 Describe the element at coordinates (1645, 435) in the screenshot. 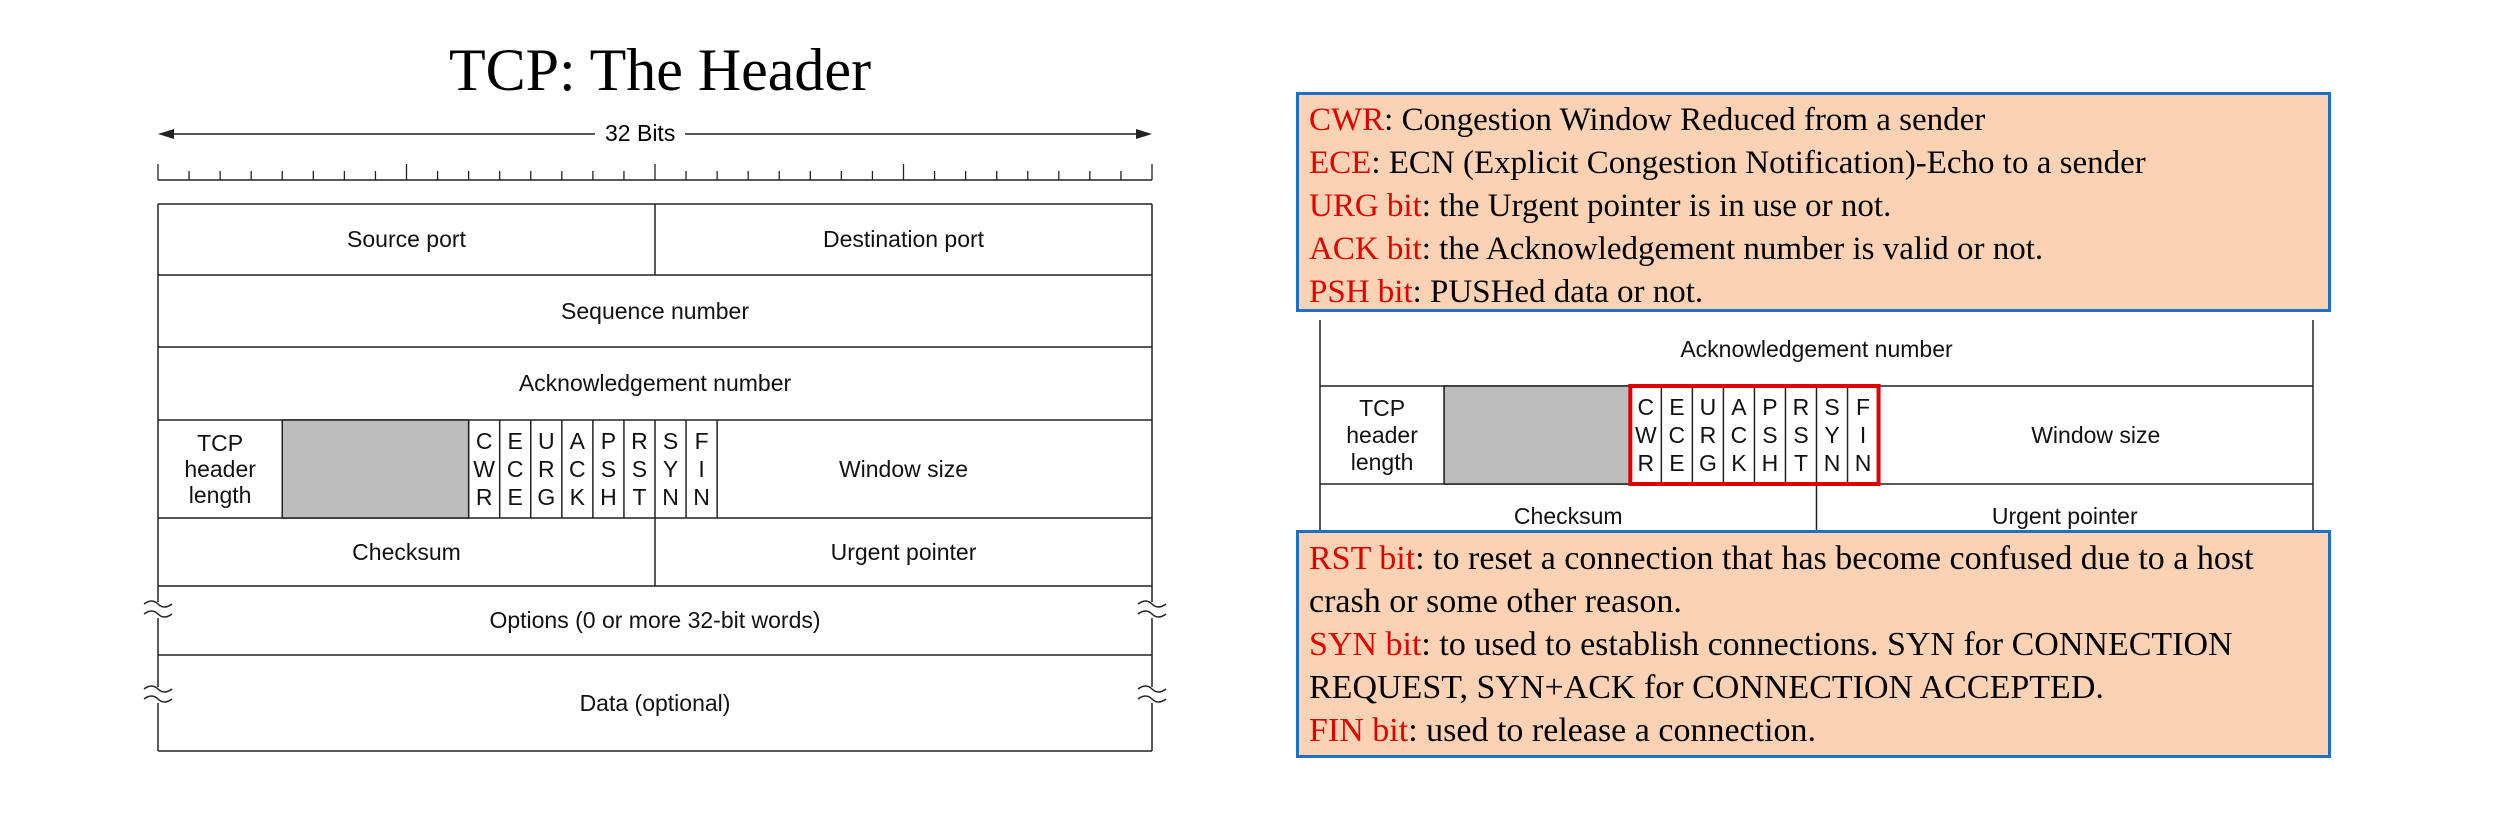

I see `flag-zoom-cwr: CWR` at that location.